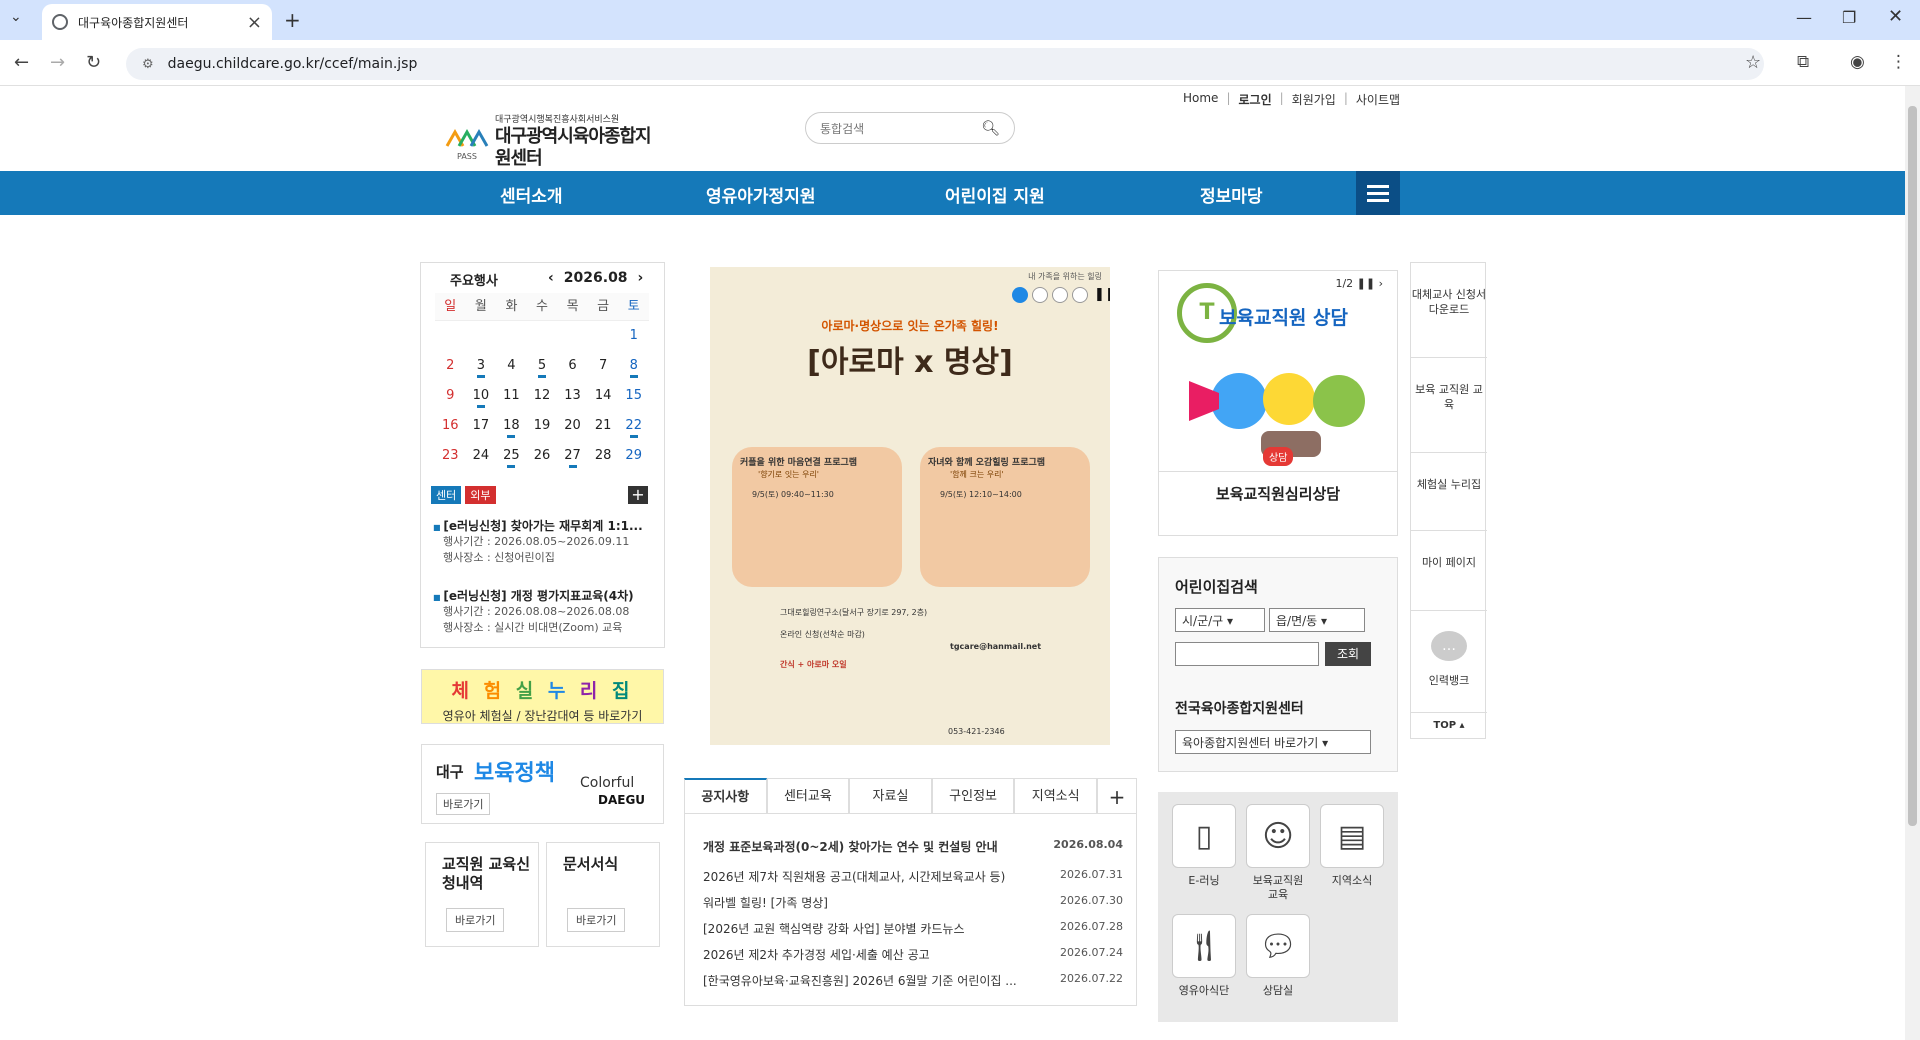  What do you see at coordinates (450, 366) in the screenshot?
I see `calendar-day: 2` at bounding box center [450, 366].